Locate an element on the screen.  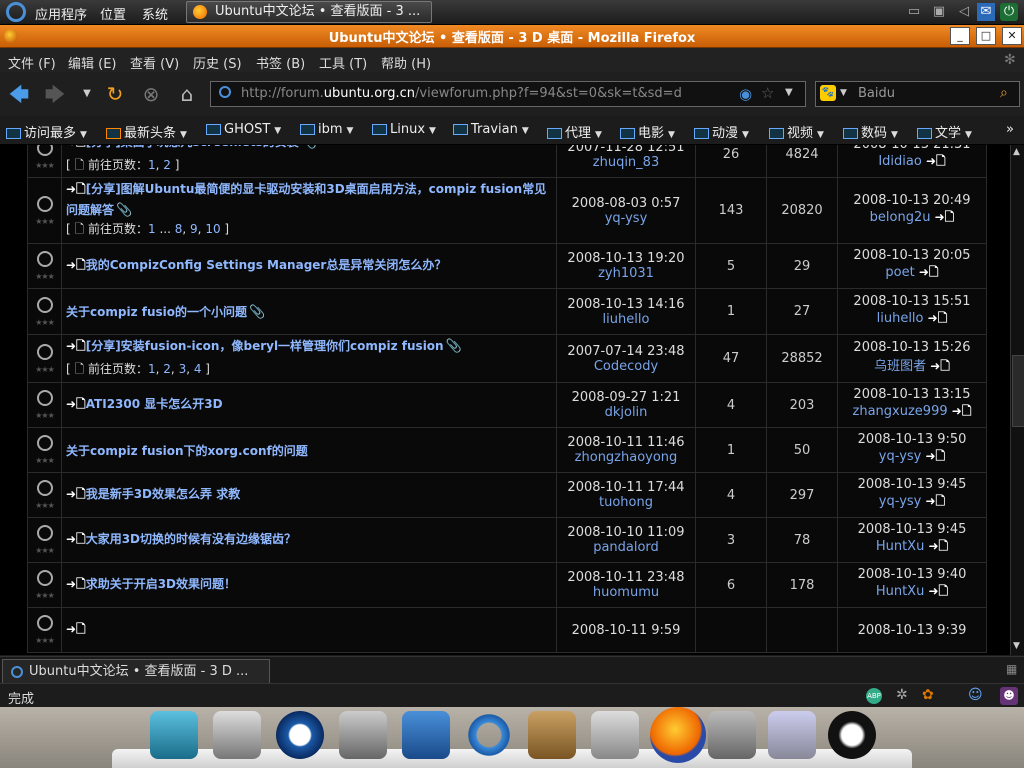
author-link: zhuqin_83 is located at coordinates (626, 162).